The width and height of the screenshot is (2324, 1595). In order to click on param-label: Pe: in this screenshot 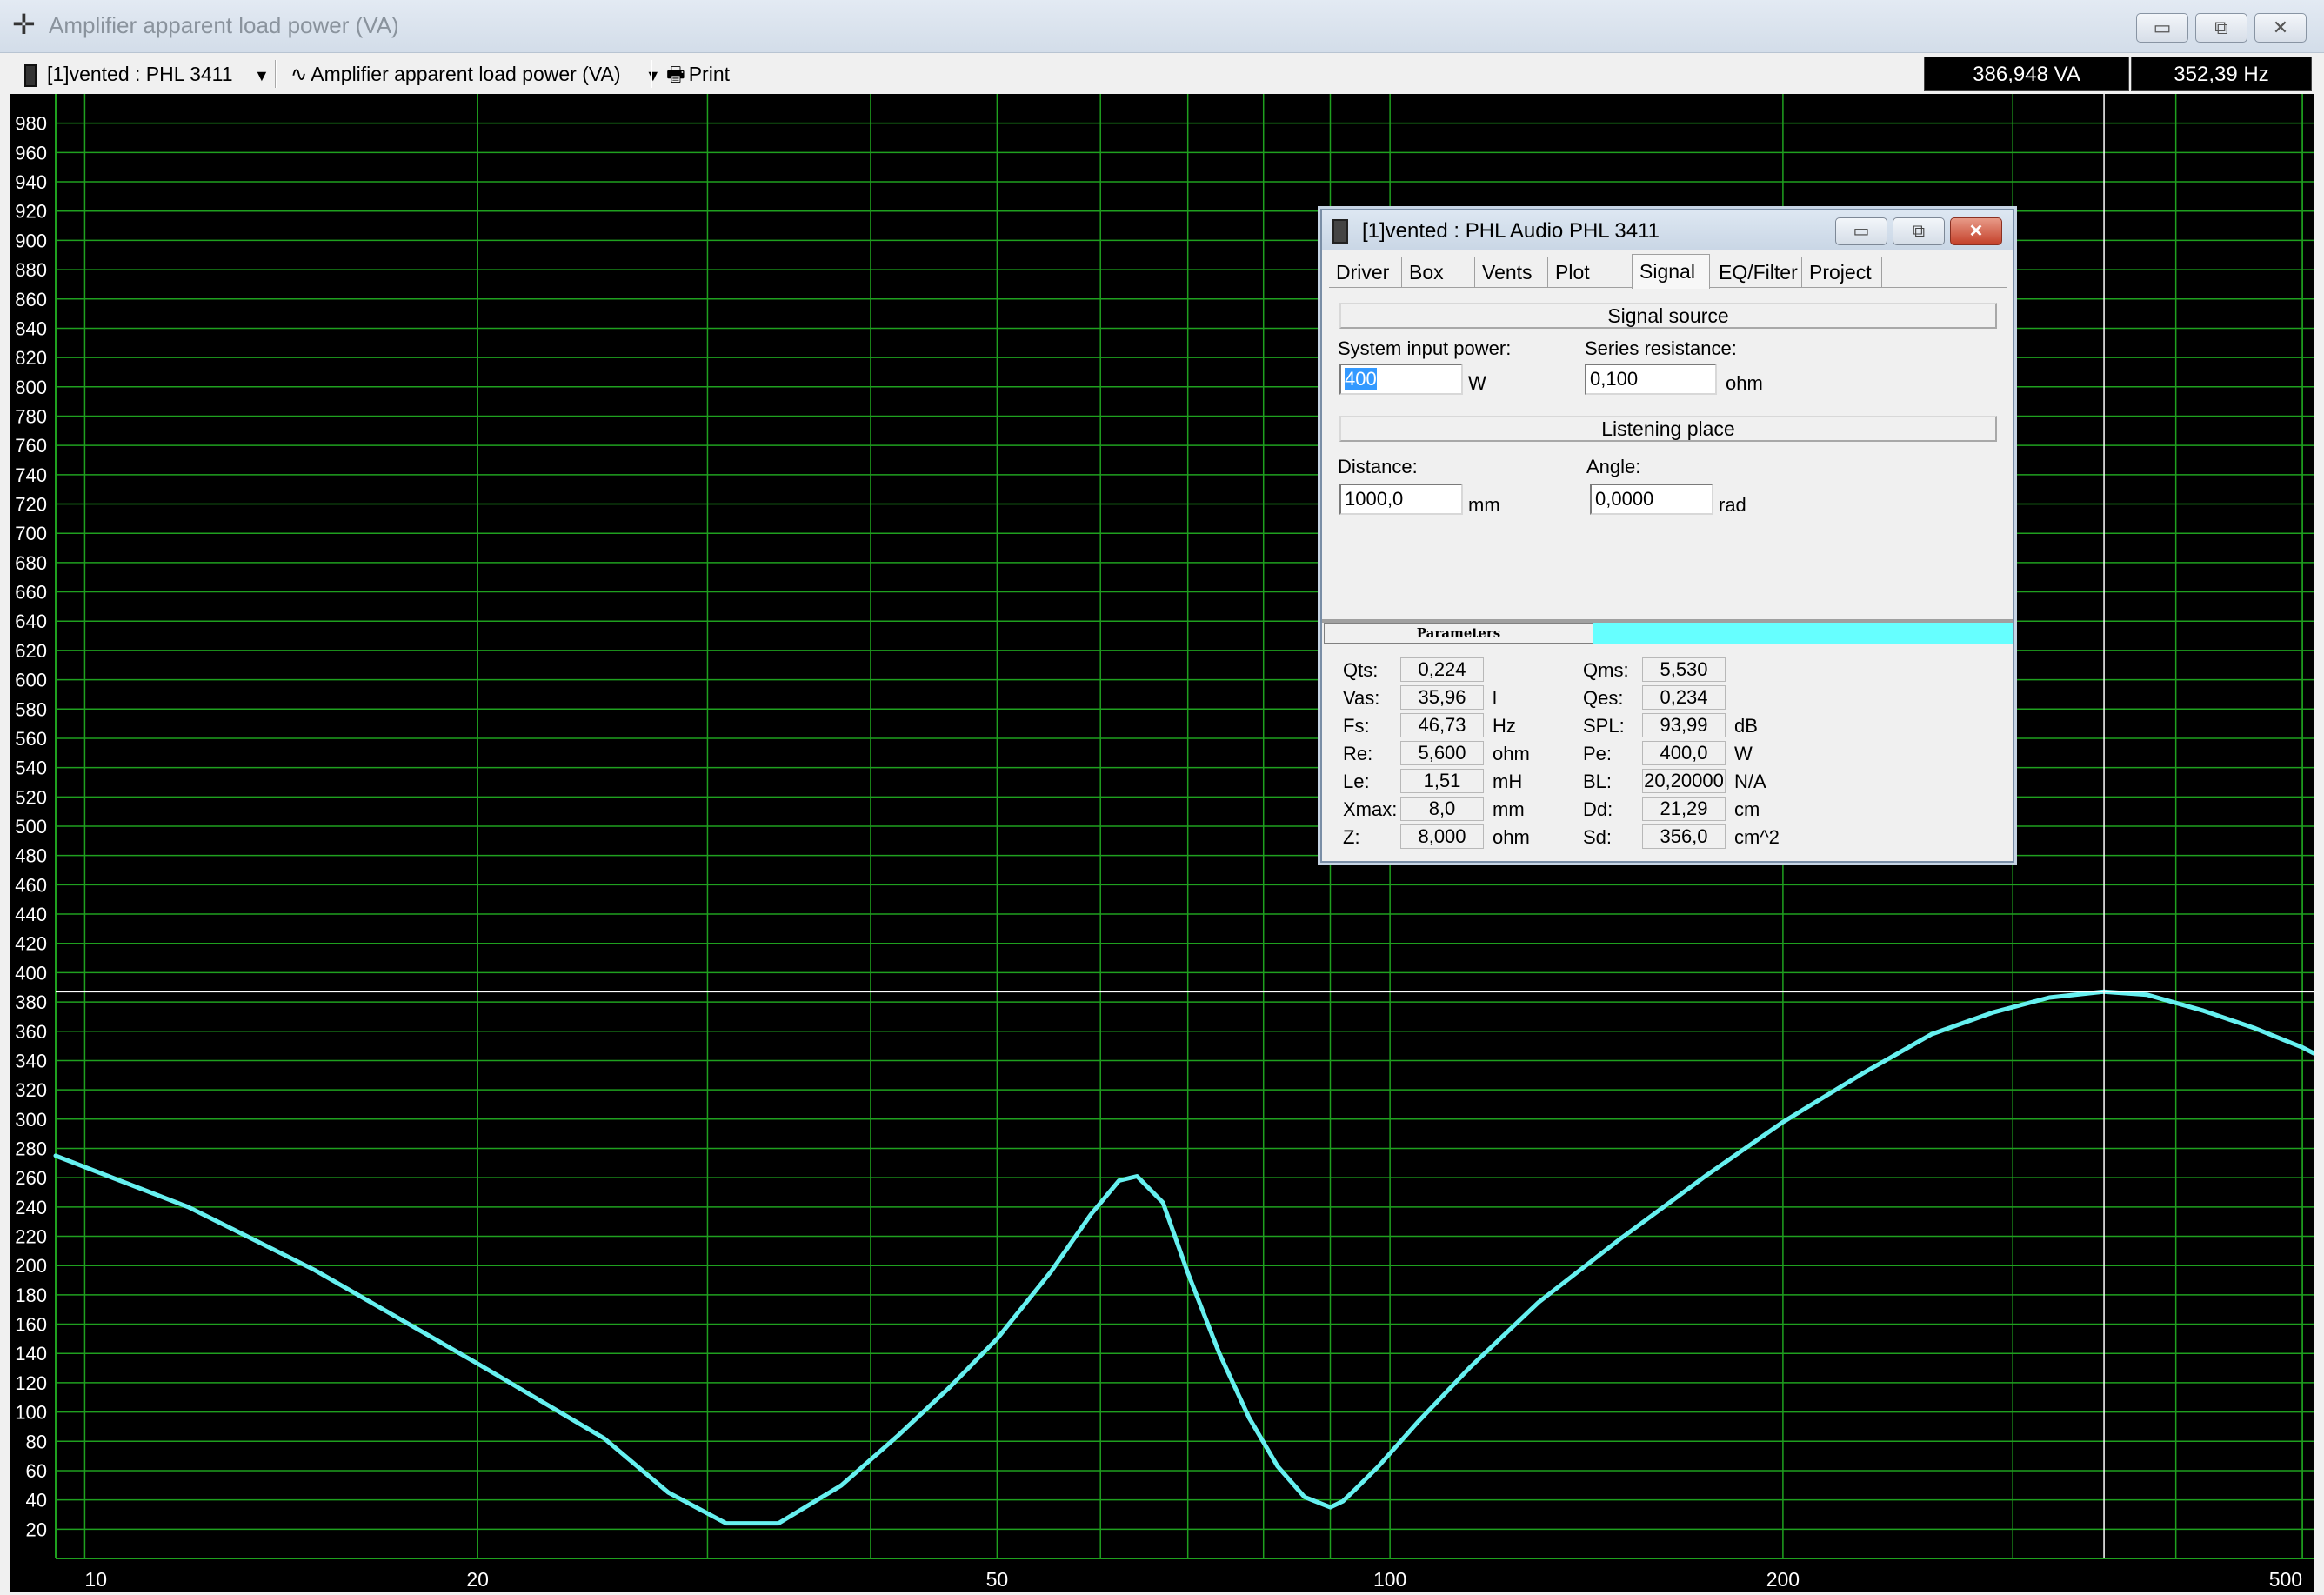, I will do `click(1598, 753)`.